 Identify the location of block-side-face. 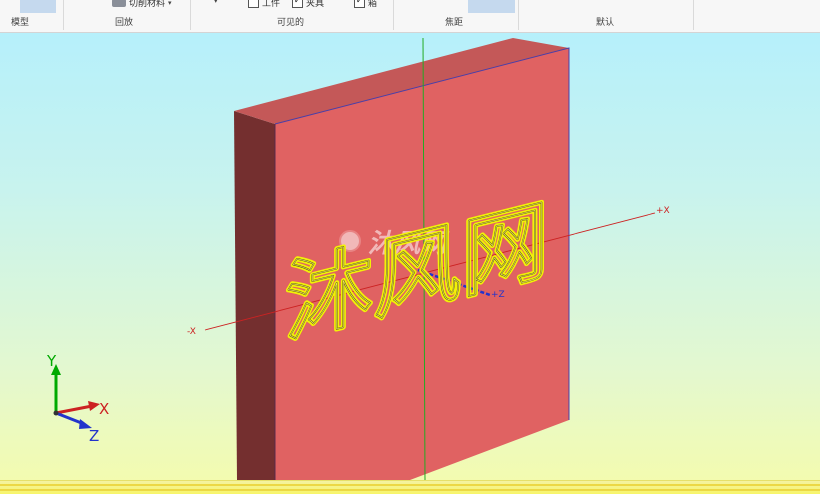
(254, 295).